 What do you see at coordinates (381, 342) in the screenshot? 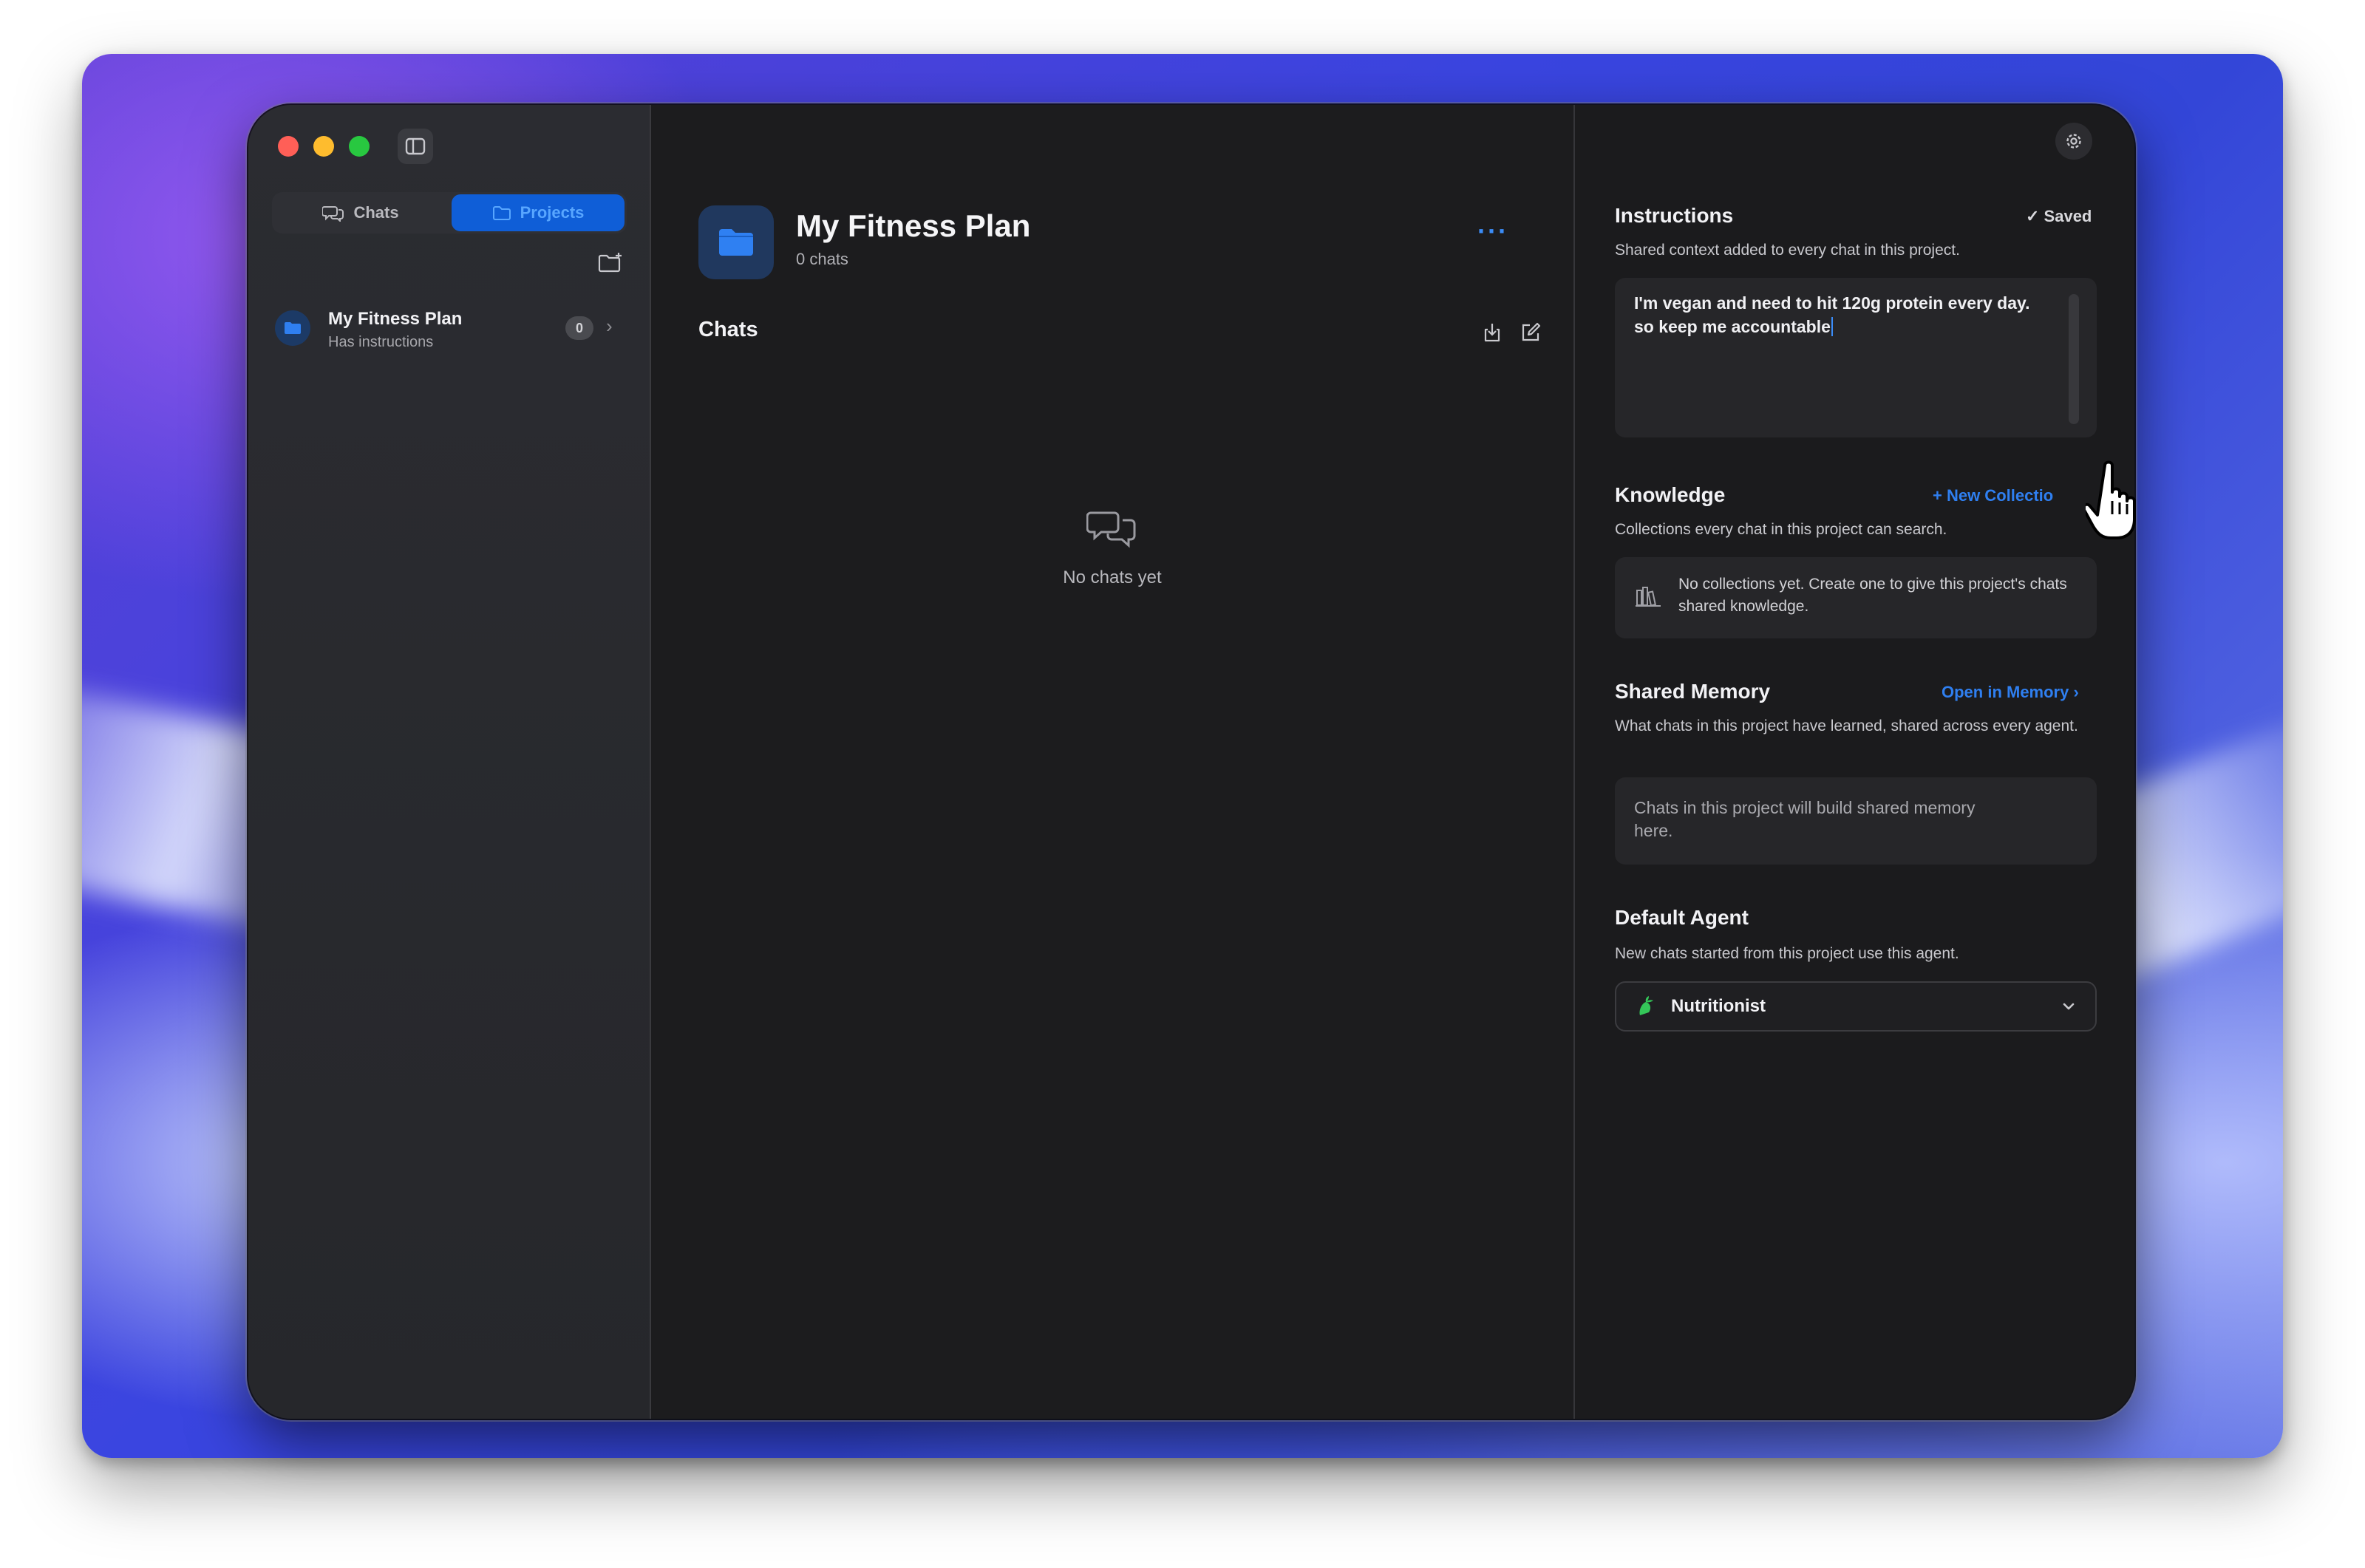
I see `project-subtitle: Has instructions` at bounding box center [381, 342].